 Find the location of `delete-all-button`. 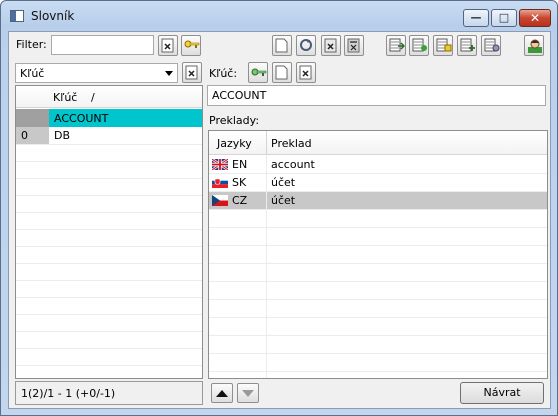

delete-all-button is located at coordinates (354, 45).